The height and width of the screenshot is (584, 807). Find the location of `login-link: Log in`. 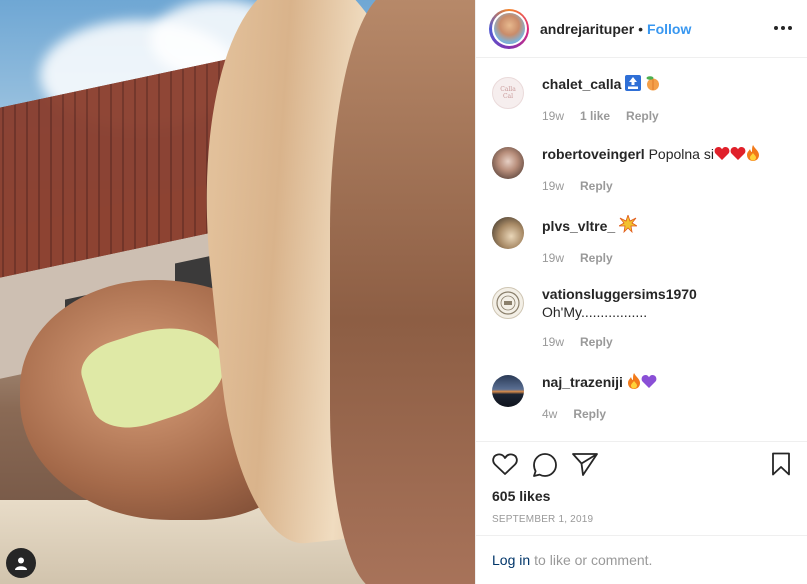

login-link: Log in is located at coordinates (511, 560).